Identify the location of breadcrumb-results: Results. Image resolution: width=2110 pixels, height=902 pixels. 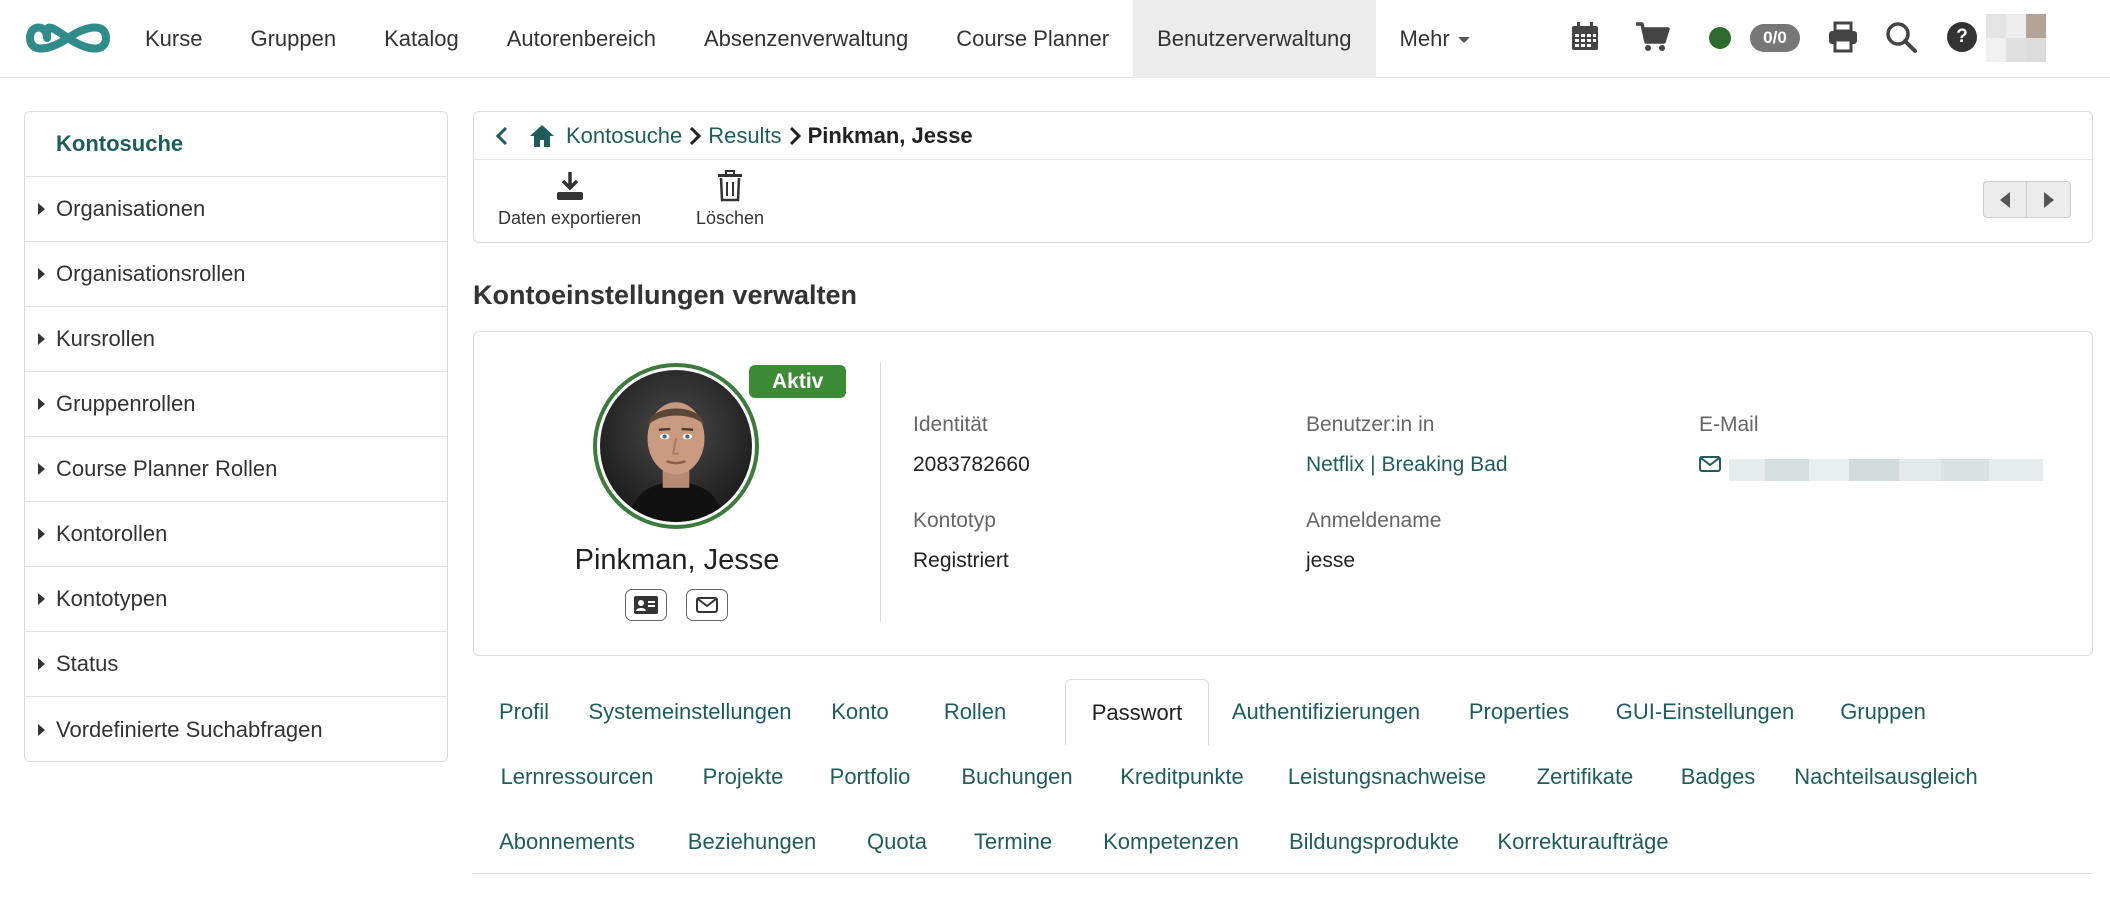
(744, 136).